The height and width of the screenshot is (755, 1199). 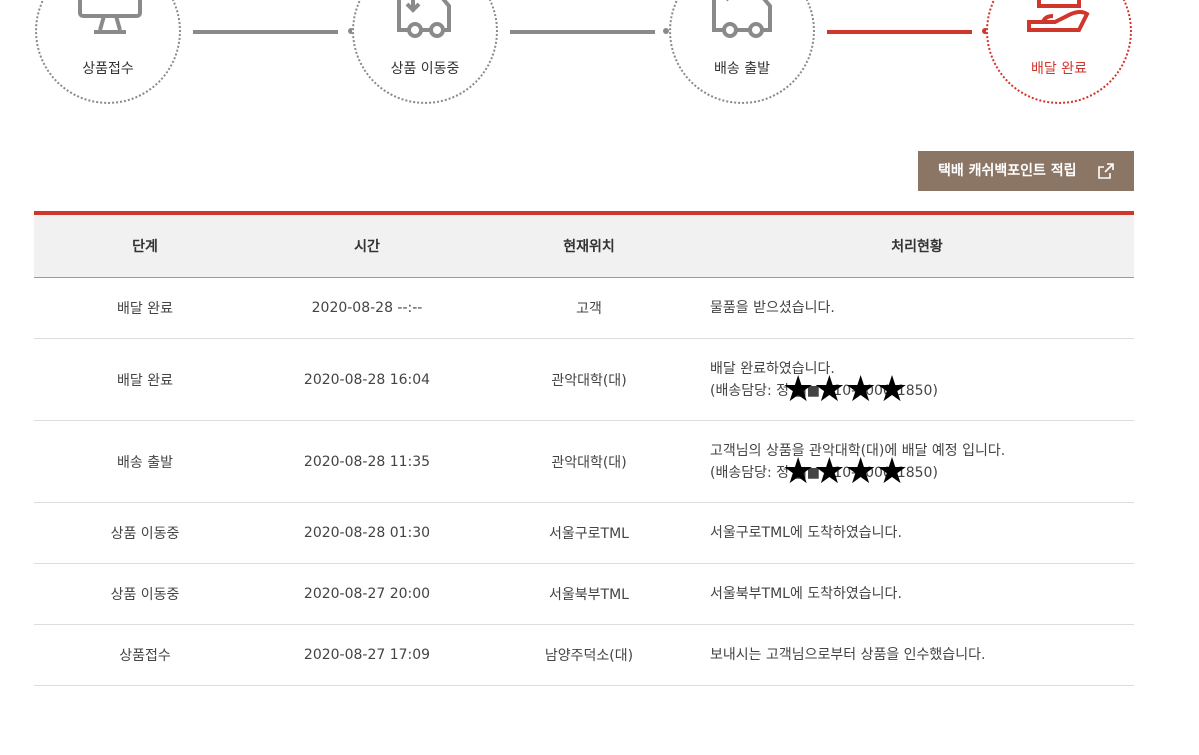 What do you see at coordinates (589, 594) in the screenshot?
I see `cell-location: 서울북부TML` at bounding box center [589, 594].